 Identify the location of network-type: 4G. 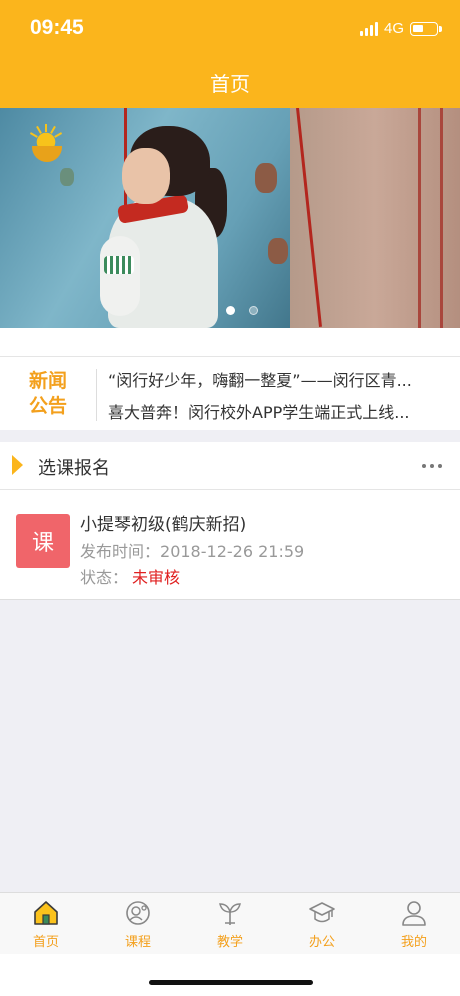
(393, 28).